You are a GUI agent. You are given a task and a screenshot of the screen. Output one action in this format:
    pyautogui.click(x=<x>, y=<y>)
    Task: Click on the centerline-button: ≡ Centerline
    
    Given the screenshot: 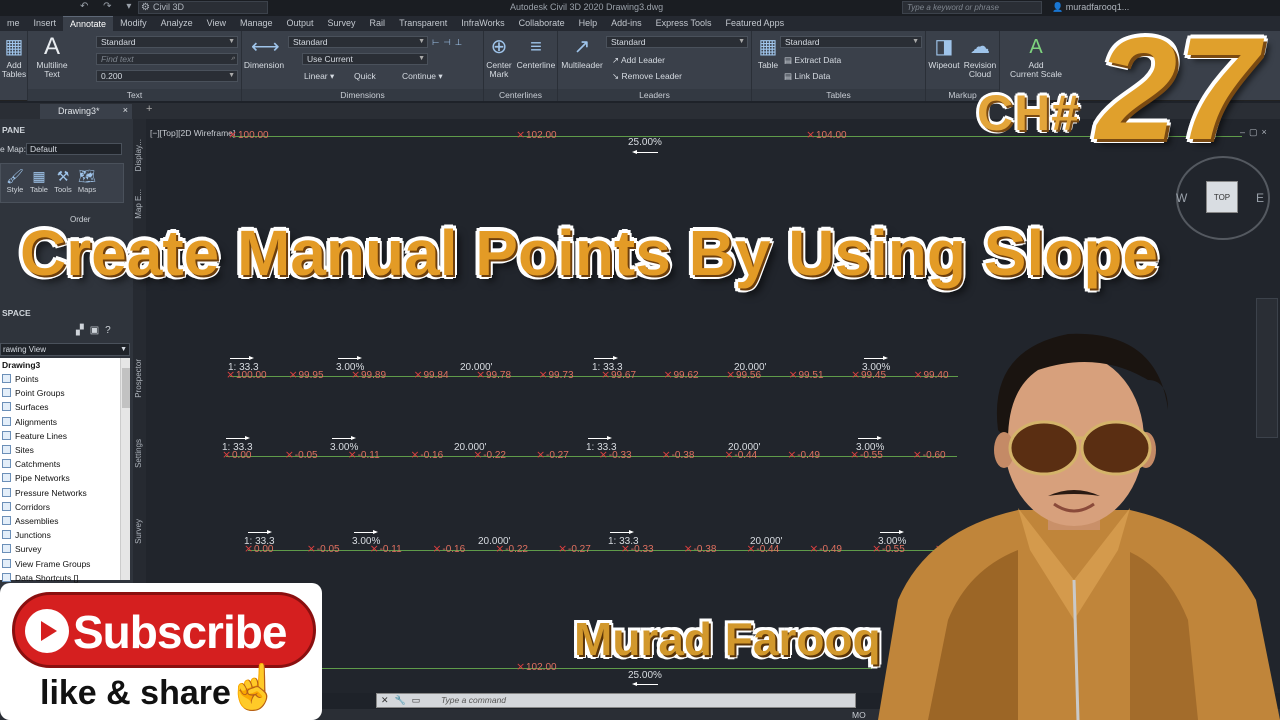 What is the action you would take?
    pyautogui.click(x=536, y=52)
    